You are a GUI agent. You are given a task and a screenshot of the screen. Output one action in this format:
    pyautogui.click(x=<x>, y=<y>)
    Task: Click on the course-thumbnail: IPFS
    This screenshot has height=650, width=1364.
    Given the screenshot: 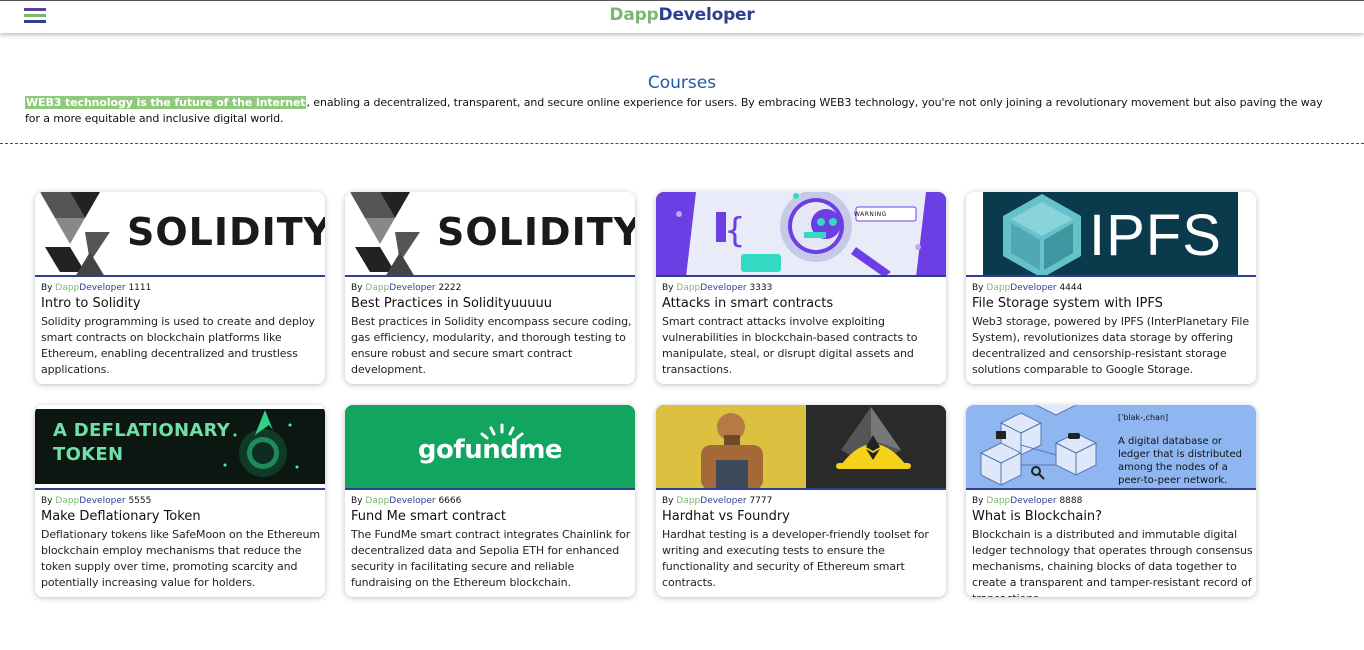 What is the action you would take?
    pyautogui.click(x=1111, y=234)
    